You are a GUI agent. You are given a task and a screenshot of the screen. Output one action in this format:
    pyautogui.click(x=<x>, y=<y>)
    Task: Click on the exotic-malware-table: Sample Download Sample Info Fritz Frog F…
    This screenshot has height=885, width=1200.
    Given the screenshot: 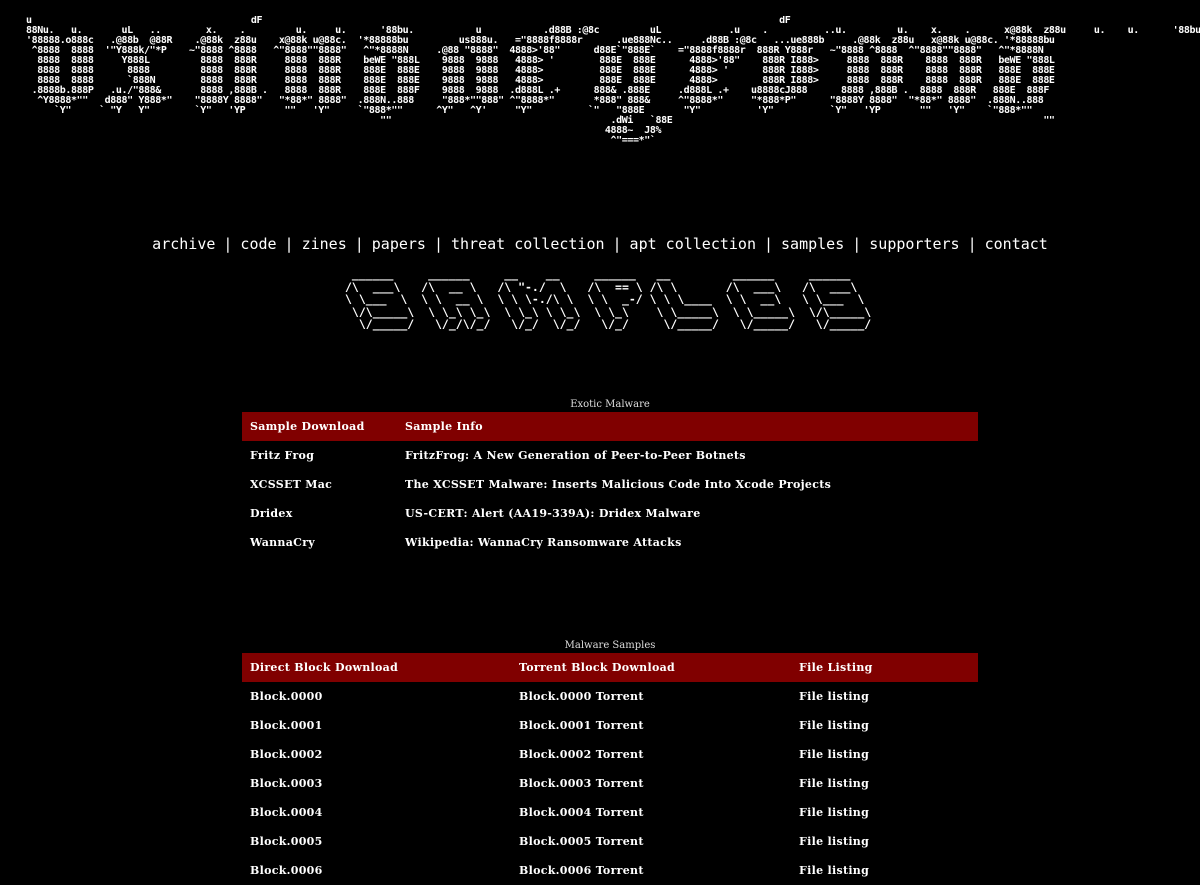 What is the action you would take?
    pyautogui.click(x=610, y=484)
    